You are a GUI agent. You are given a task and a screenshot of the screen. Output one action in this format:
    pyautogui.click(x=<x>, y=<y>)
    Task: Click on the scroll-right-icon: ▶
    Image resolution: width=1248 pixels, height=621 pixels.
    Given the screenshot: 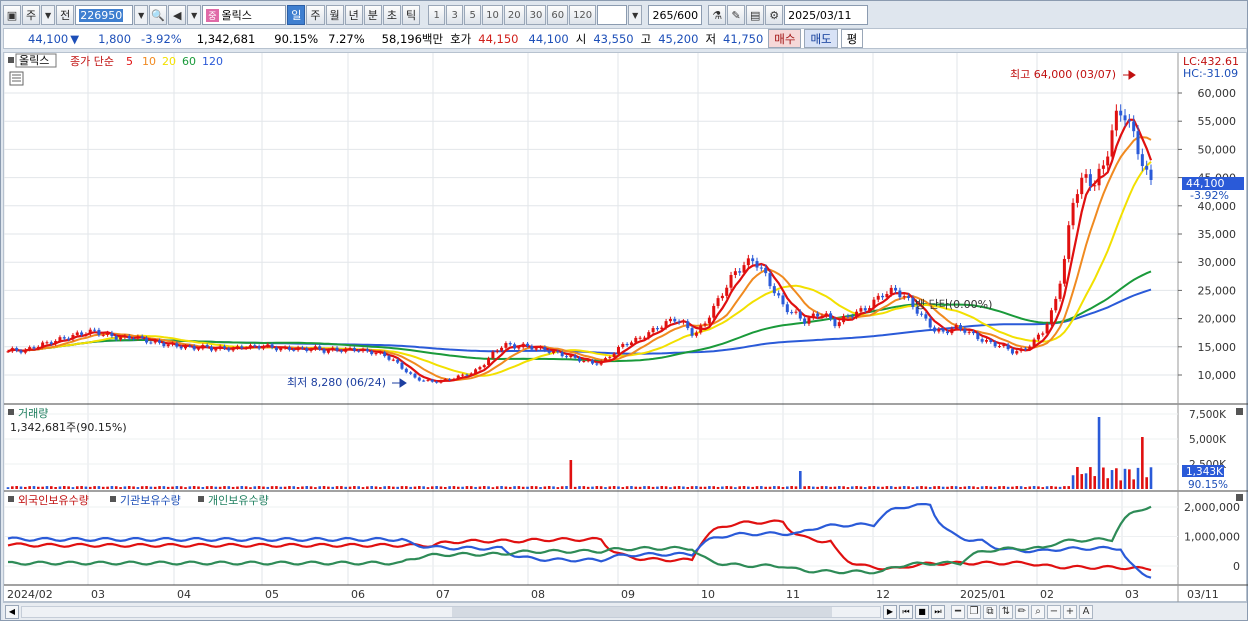 What is the action you would take?
    pyautogui.click(x=890, y=611)
    